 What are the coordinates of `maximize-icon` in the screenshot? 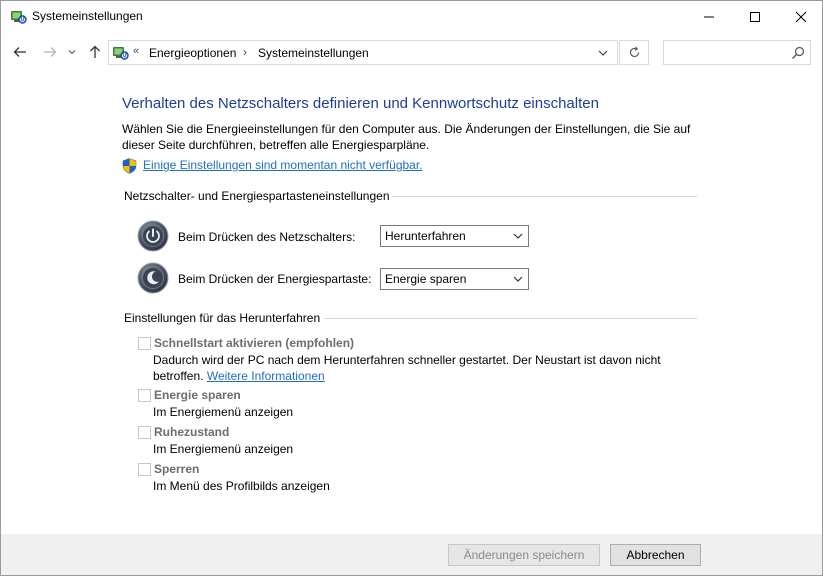 It's located at (755, 16).